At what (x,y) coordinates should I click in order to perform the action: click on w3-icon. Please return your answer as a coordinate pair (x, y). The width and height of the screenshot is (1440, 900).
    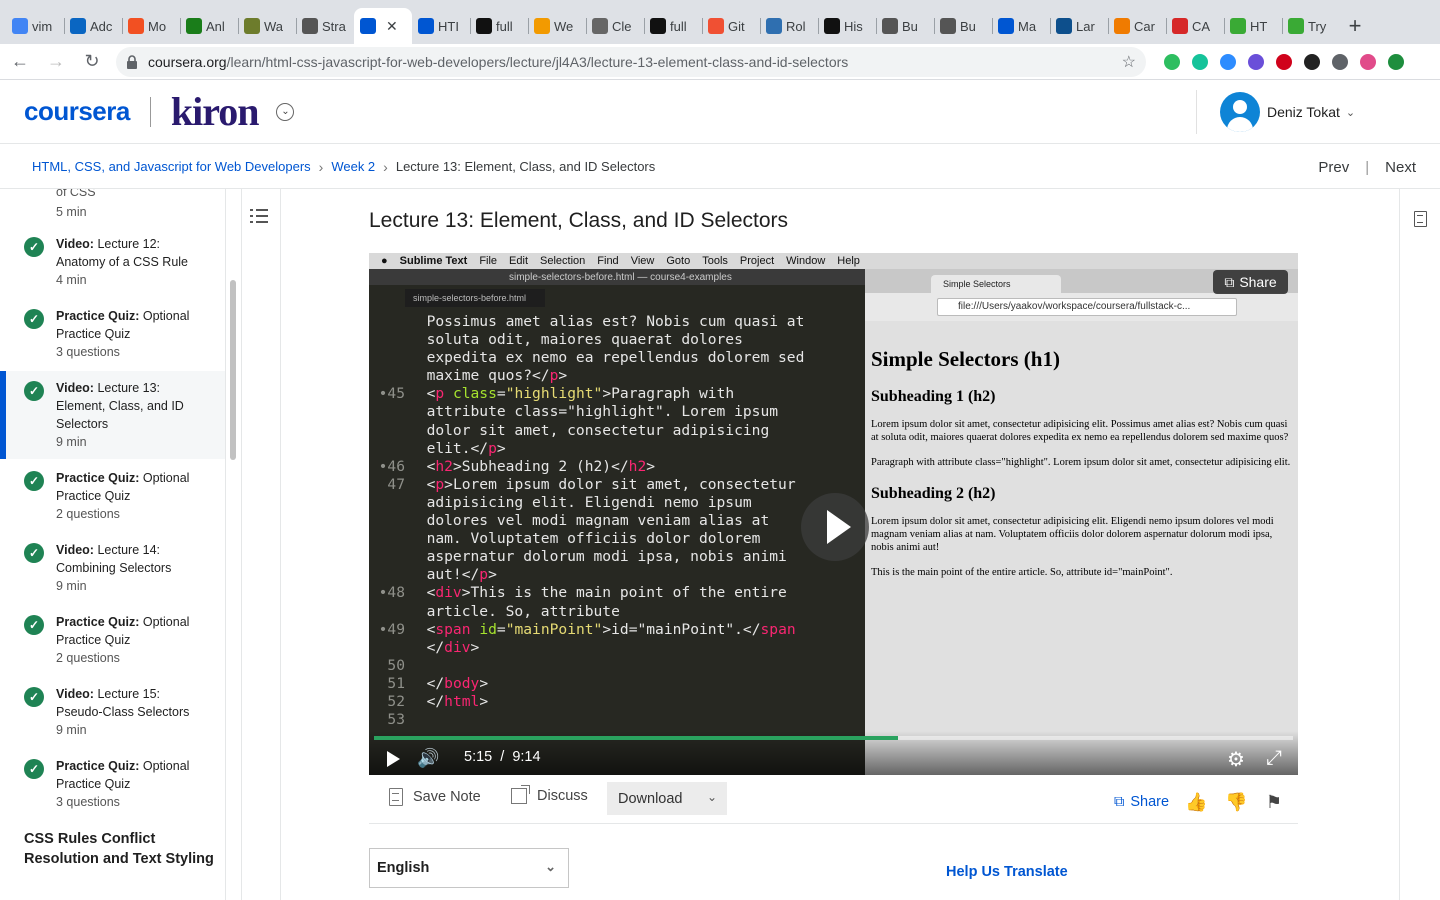
    Looking at the image, I should click on (1296, 26).